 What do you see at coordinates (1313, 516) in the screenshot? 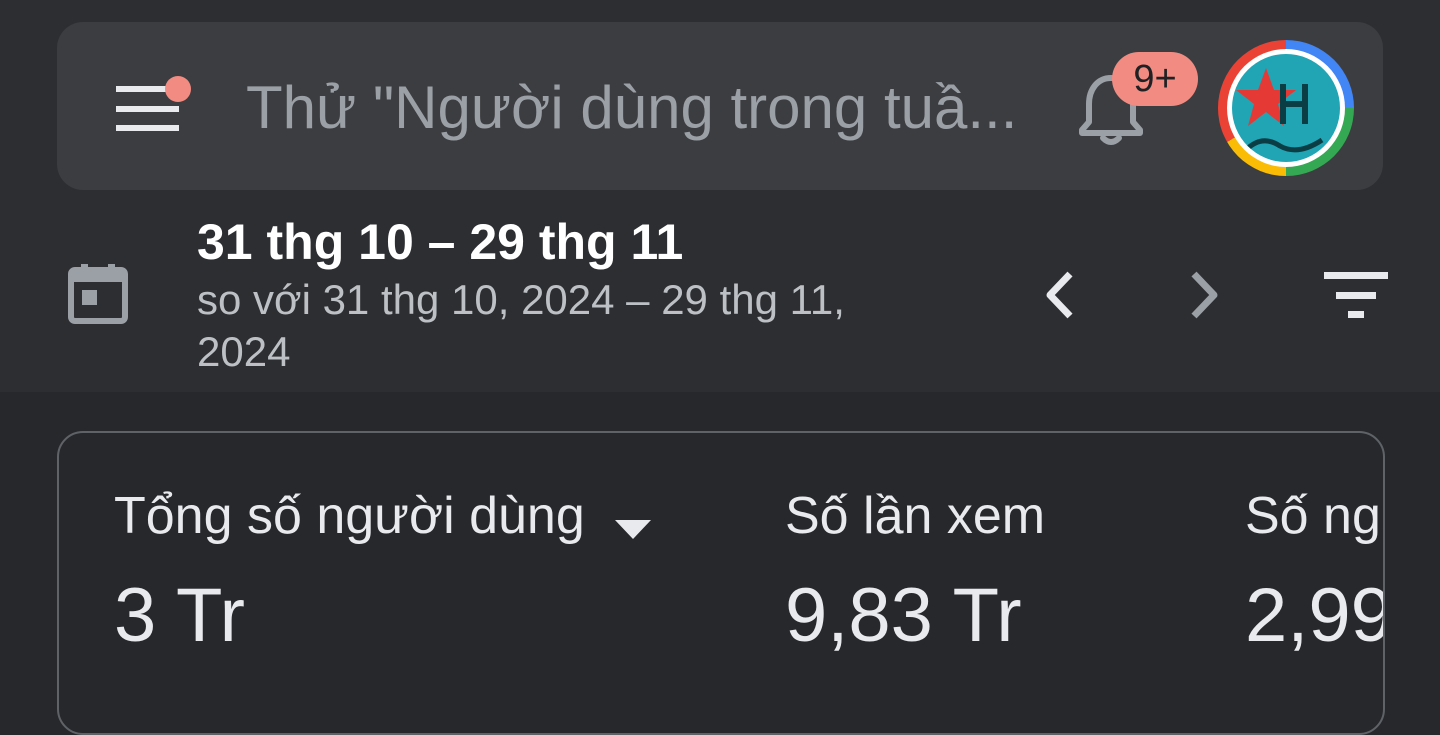
I see `metric-label: Số ng` at bounding box center [1313, 516].